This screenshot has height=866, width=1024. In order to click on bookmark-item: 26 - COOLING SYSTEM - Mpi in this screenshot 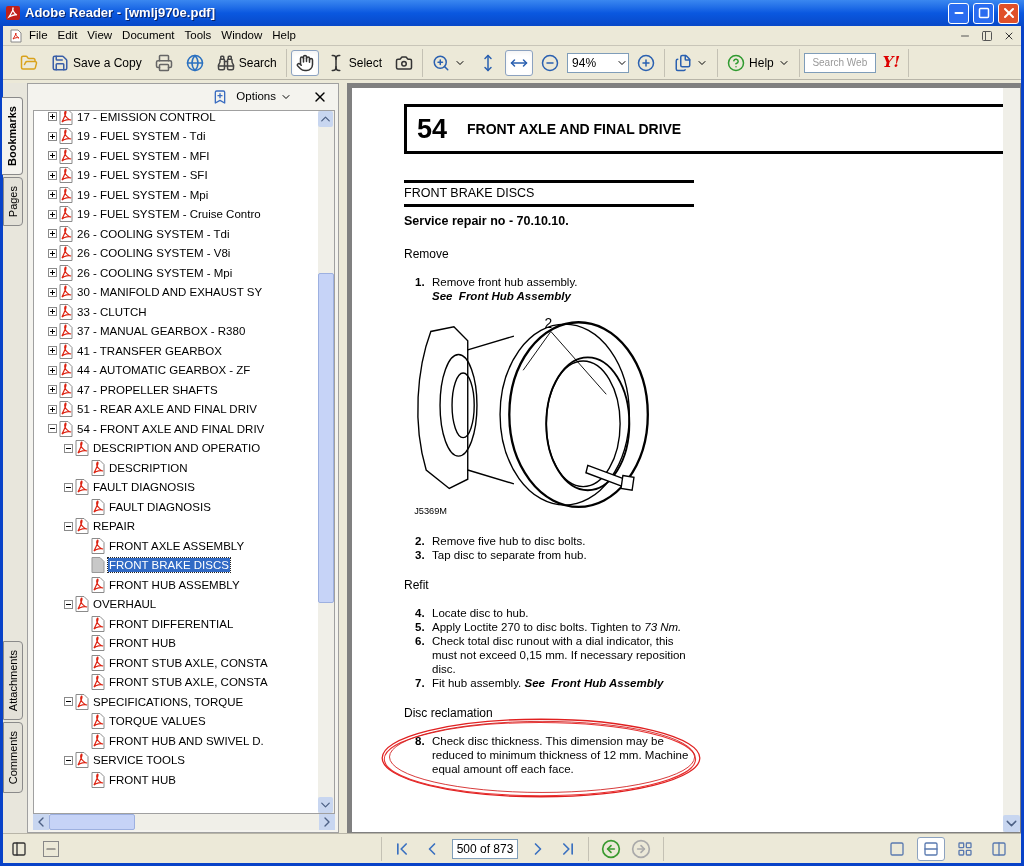, I will do `click(155, 272)`.